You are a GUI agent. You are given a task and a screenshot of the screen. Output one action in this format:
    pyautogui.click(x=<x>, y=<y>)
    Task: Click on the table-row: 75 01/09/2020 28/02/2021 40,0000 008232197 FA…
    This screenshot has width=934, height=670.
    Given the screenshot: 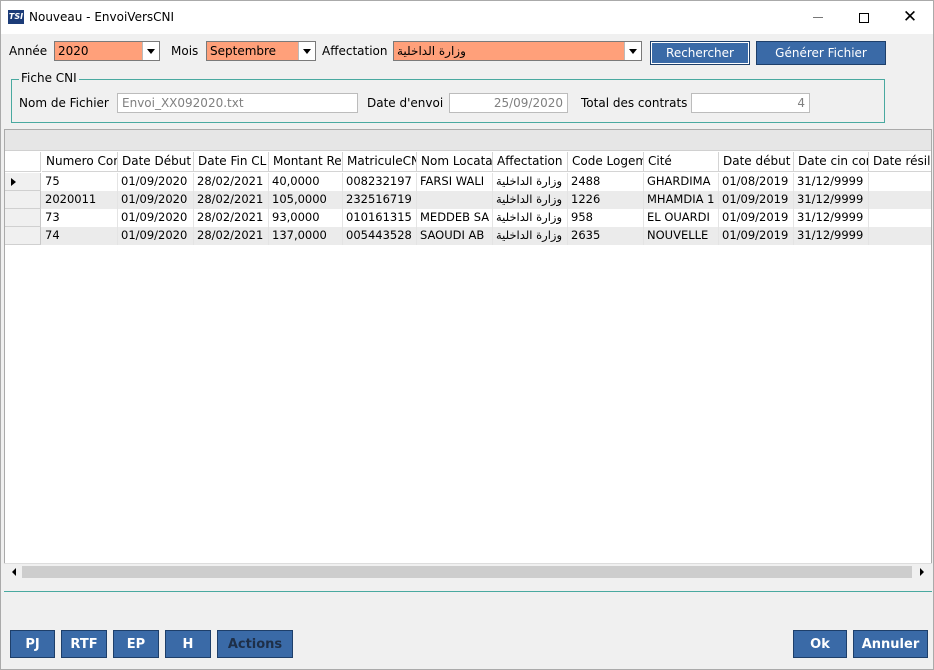 What is the action you would take?
    pyautogui.click(x=468, y=182)
    